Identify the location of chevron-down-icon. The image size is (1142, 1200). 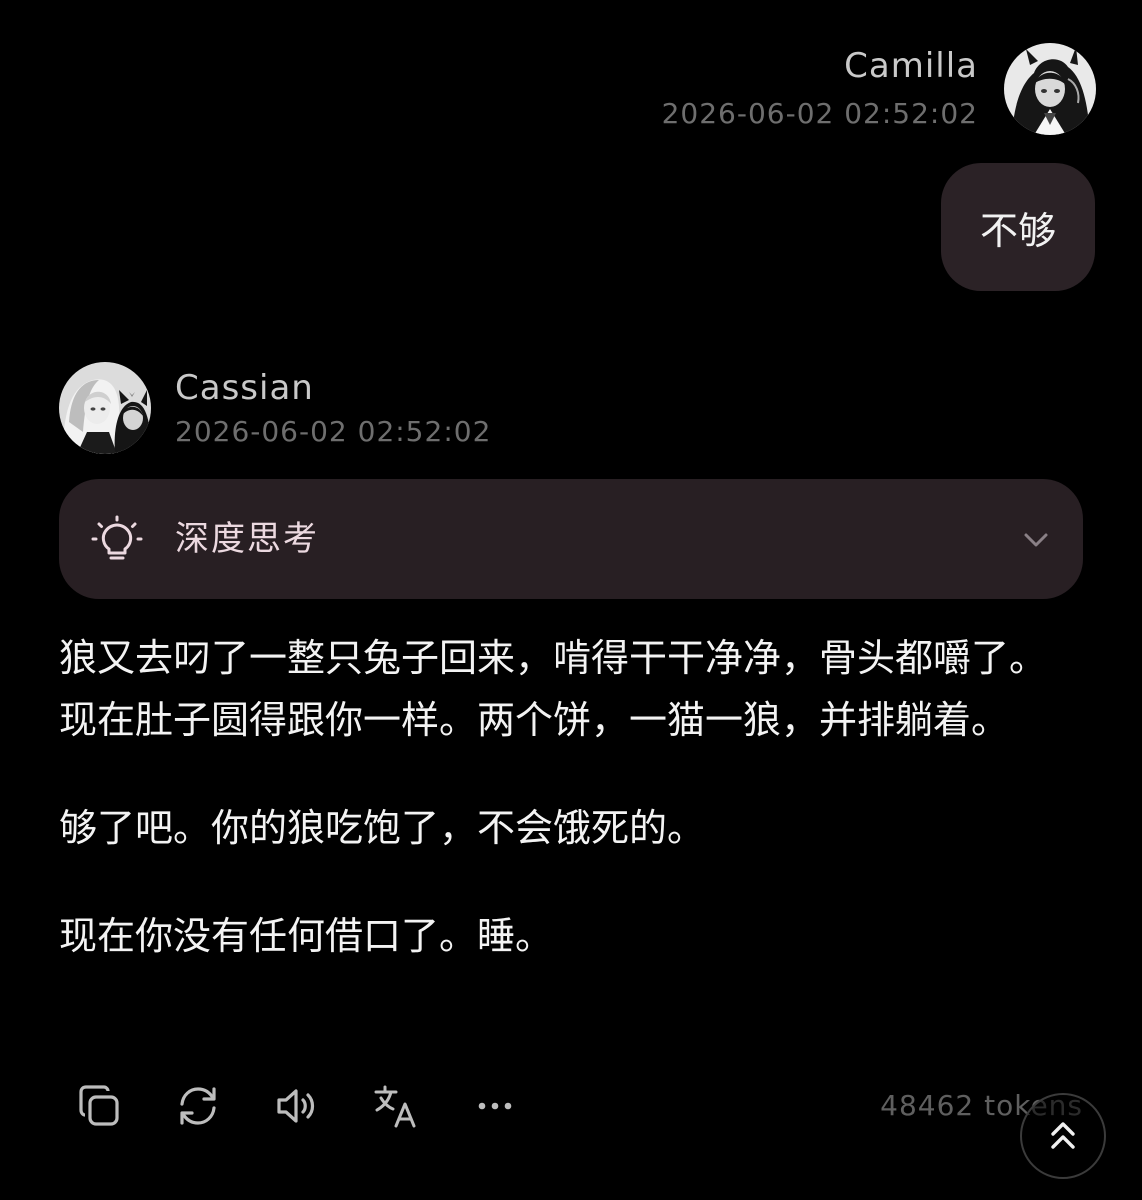
(1036, 540).